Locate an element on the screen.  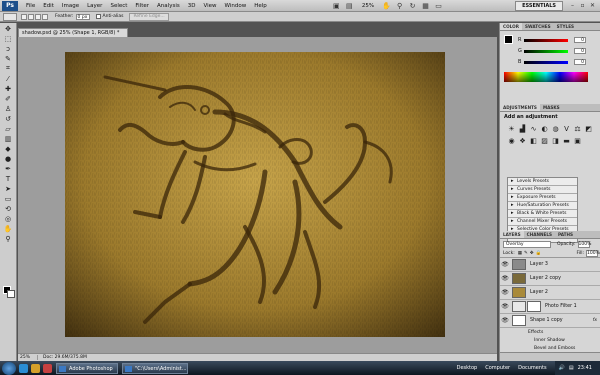
tab-styles: STYLES is located at coordinates (565, 26).